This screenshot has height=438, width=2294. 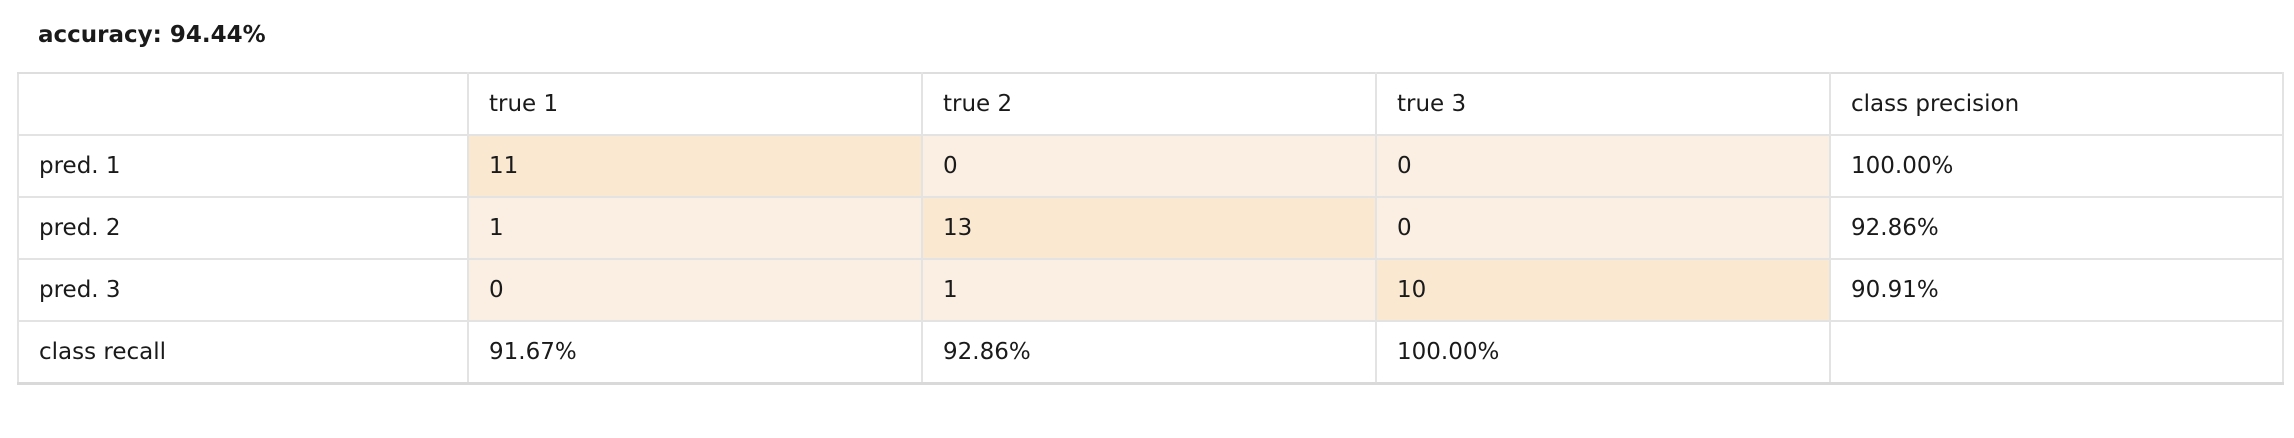 I want to click on header-row: true 1 true 2 true 3 class precision, so click(x=1150, y=104).